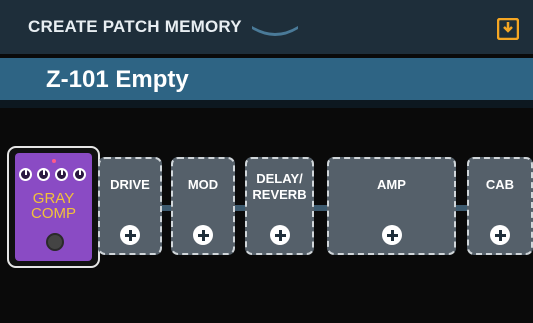  I want to click on save-icon, so click(508, 29).